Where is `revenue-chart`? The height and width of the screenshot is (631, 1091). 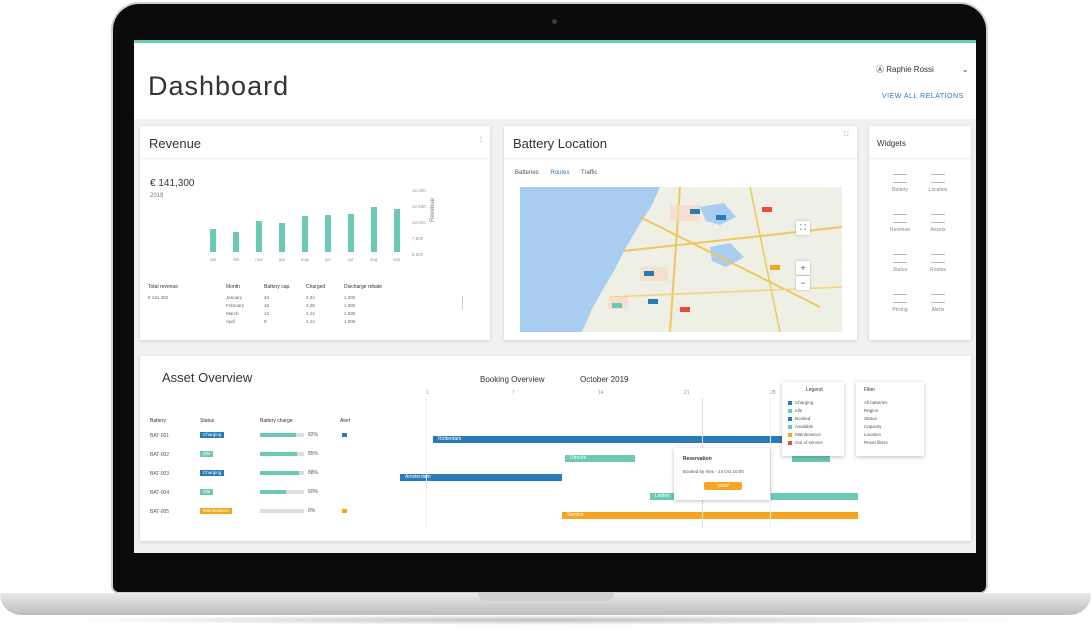
revenue-chart is located at coordinates (305, 221).